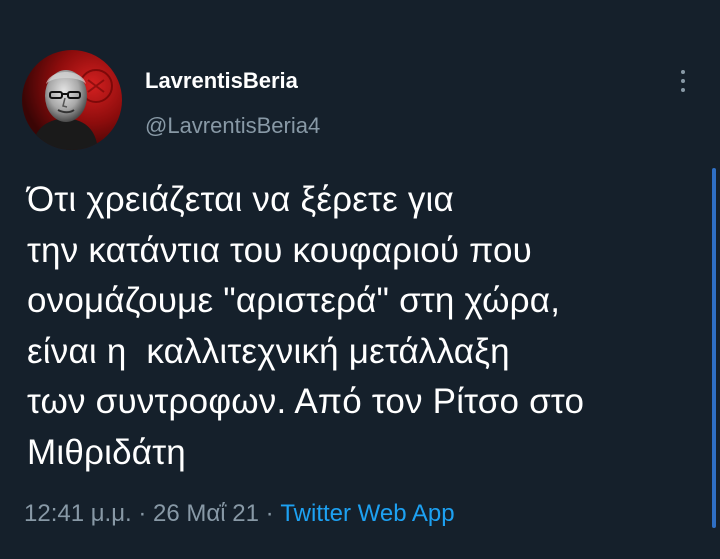 Image resolution: width=720 pixels, height=559 pixels. I want to click on tweet-text-line: Ότι χρειάζεται να ξέρετε για, so click(240, 199).